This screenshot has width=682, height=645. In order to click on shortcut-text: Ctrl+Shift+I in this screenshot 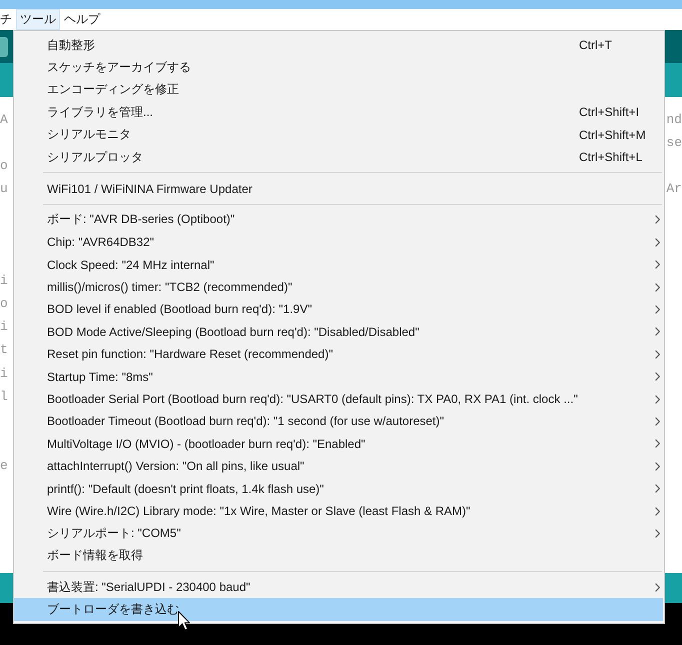, I will do `click(609, 112)`.